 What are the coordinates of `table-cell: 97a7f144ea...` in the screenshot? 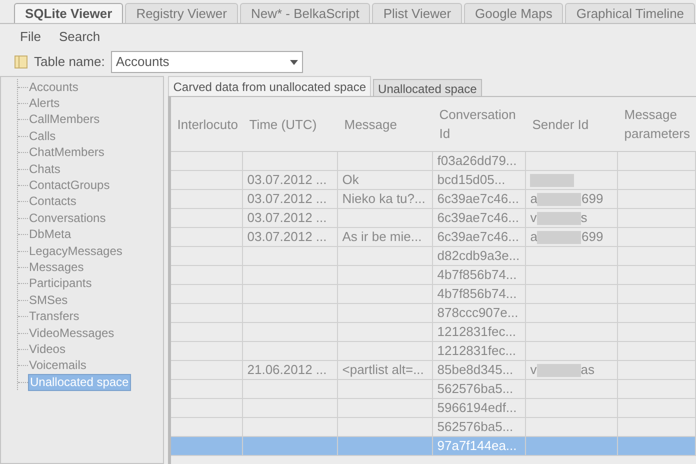 It's located at (479, 446).